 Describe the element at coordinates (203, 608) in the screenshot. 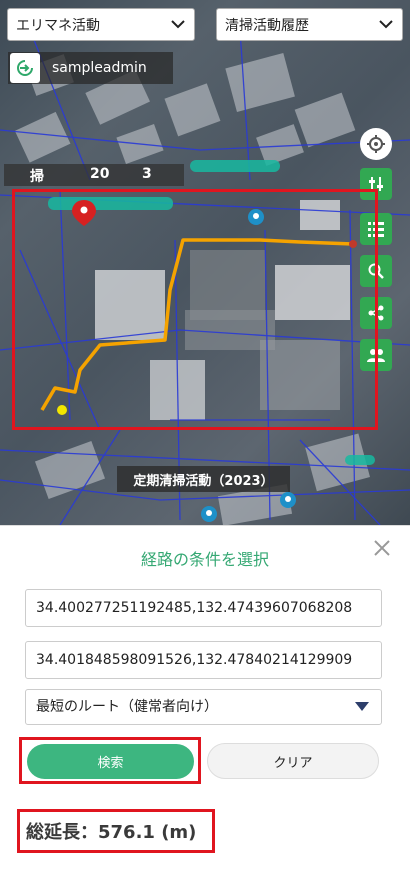

I see `start-coord-field: 34.400277251192485,132.47439607068208` at that location.